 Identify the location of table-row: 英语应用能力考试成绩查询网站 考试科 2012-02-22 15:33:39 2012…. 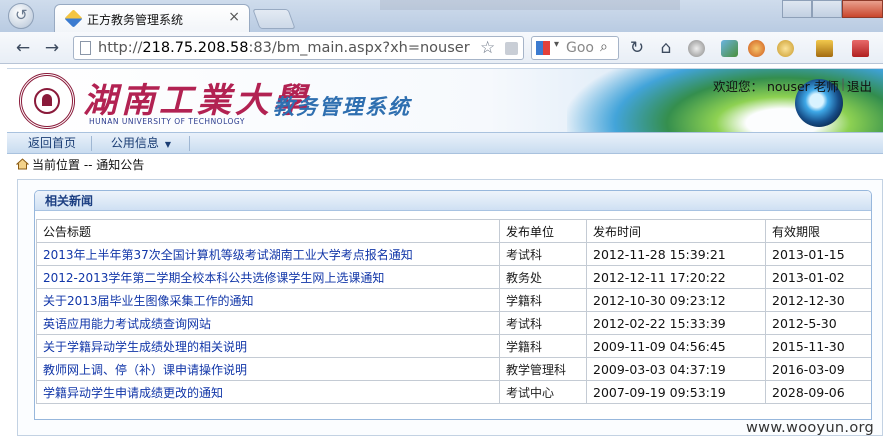
(453, 323).